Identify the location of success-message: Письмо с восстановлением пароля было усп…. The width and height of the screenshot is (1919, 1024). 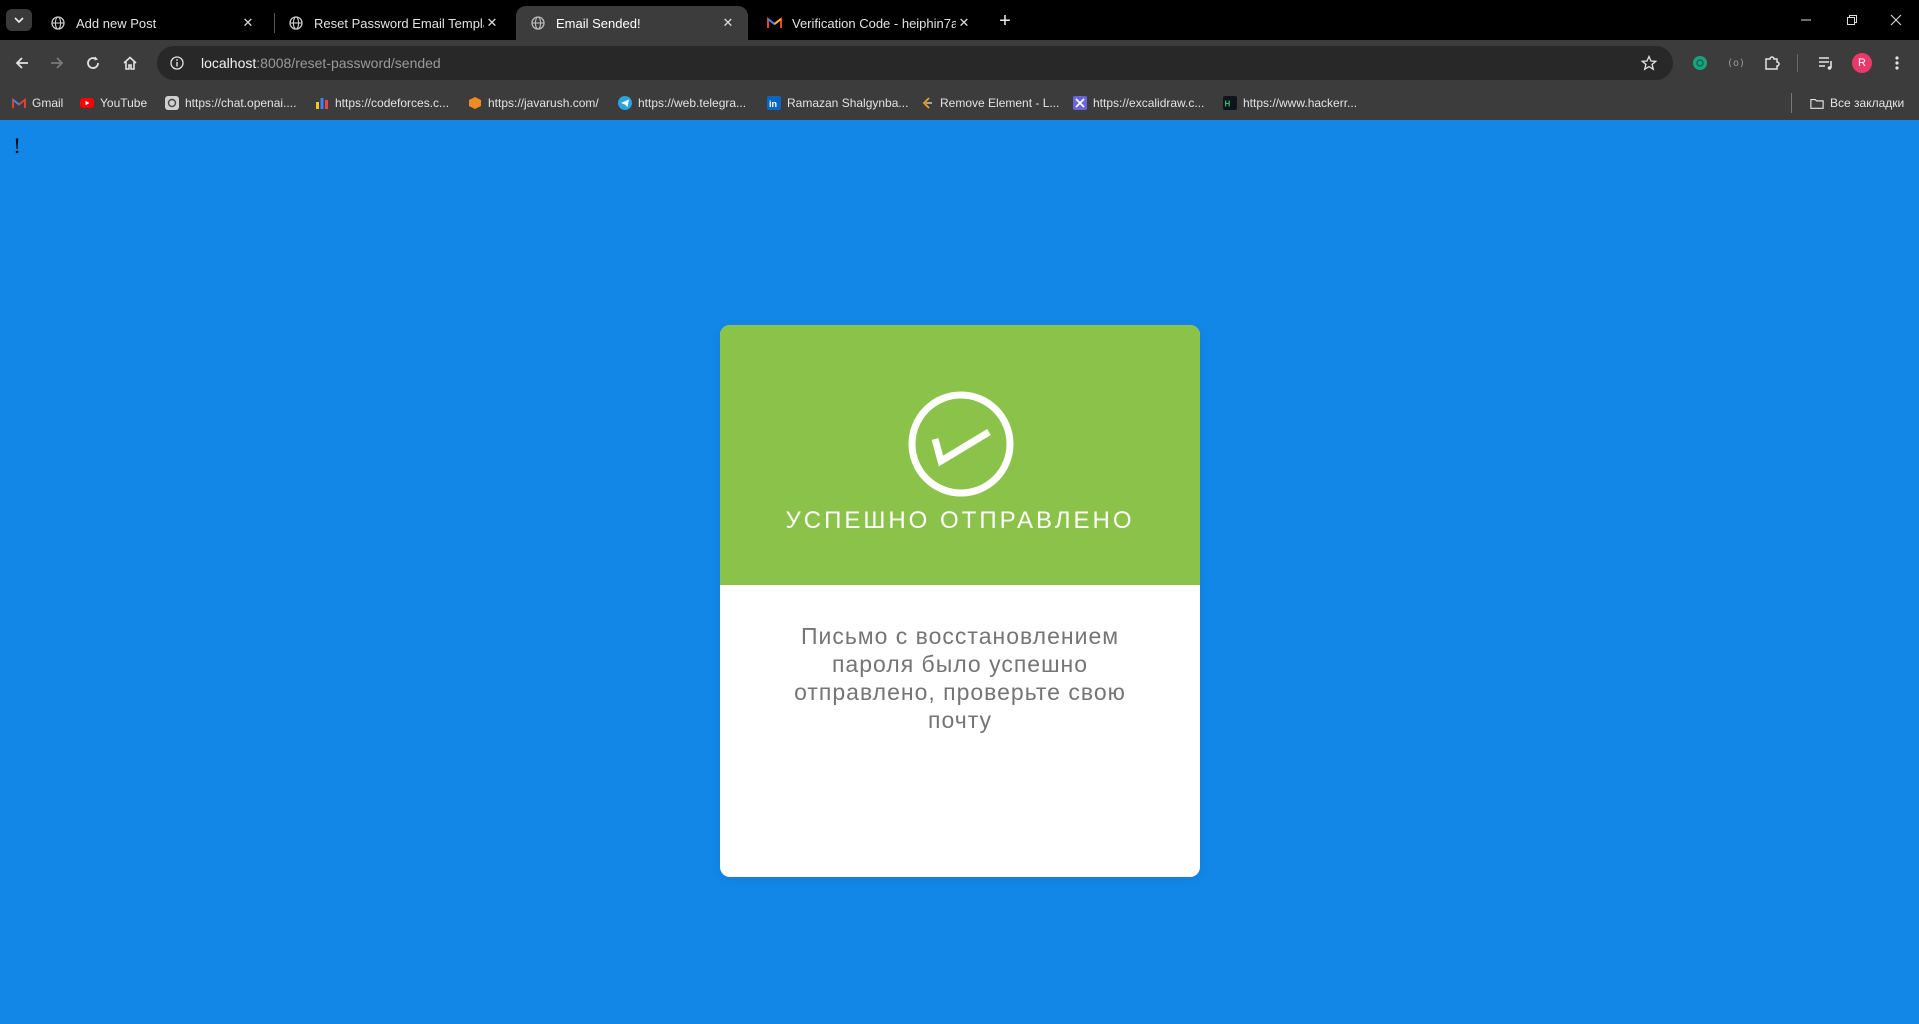
(960, 678).